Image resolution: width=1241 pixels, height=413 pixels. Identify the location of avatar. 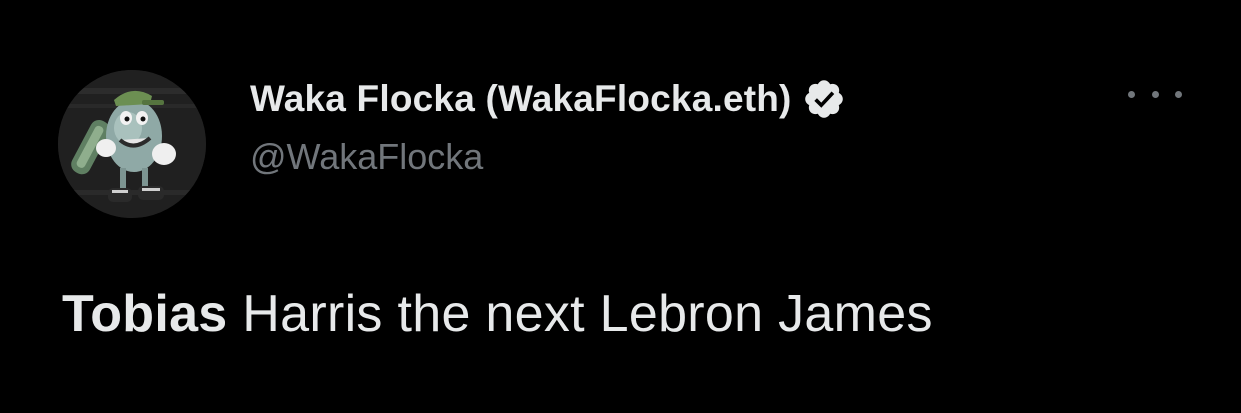
(132, 144).